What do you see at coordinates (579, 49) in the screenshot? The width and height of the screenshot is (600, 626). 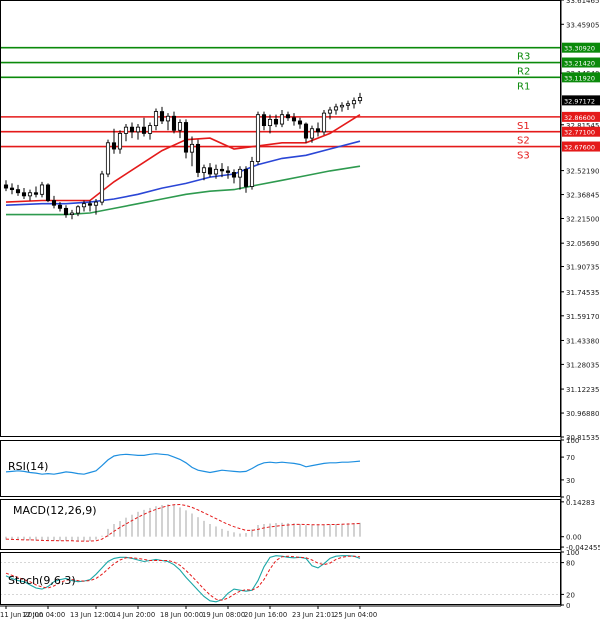 I see `level-tag-label-r3: 33.30920` at bounding box center [579, 49].